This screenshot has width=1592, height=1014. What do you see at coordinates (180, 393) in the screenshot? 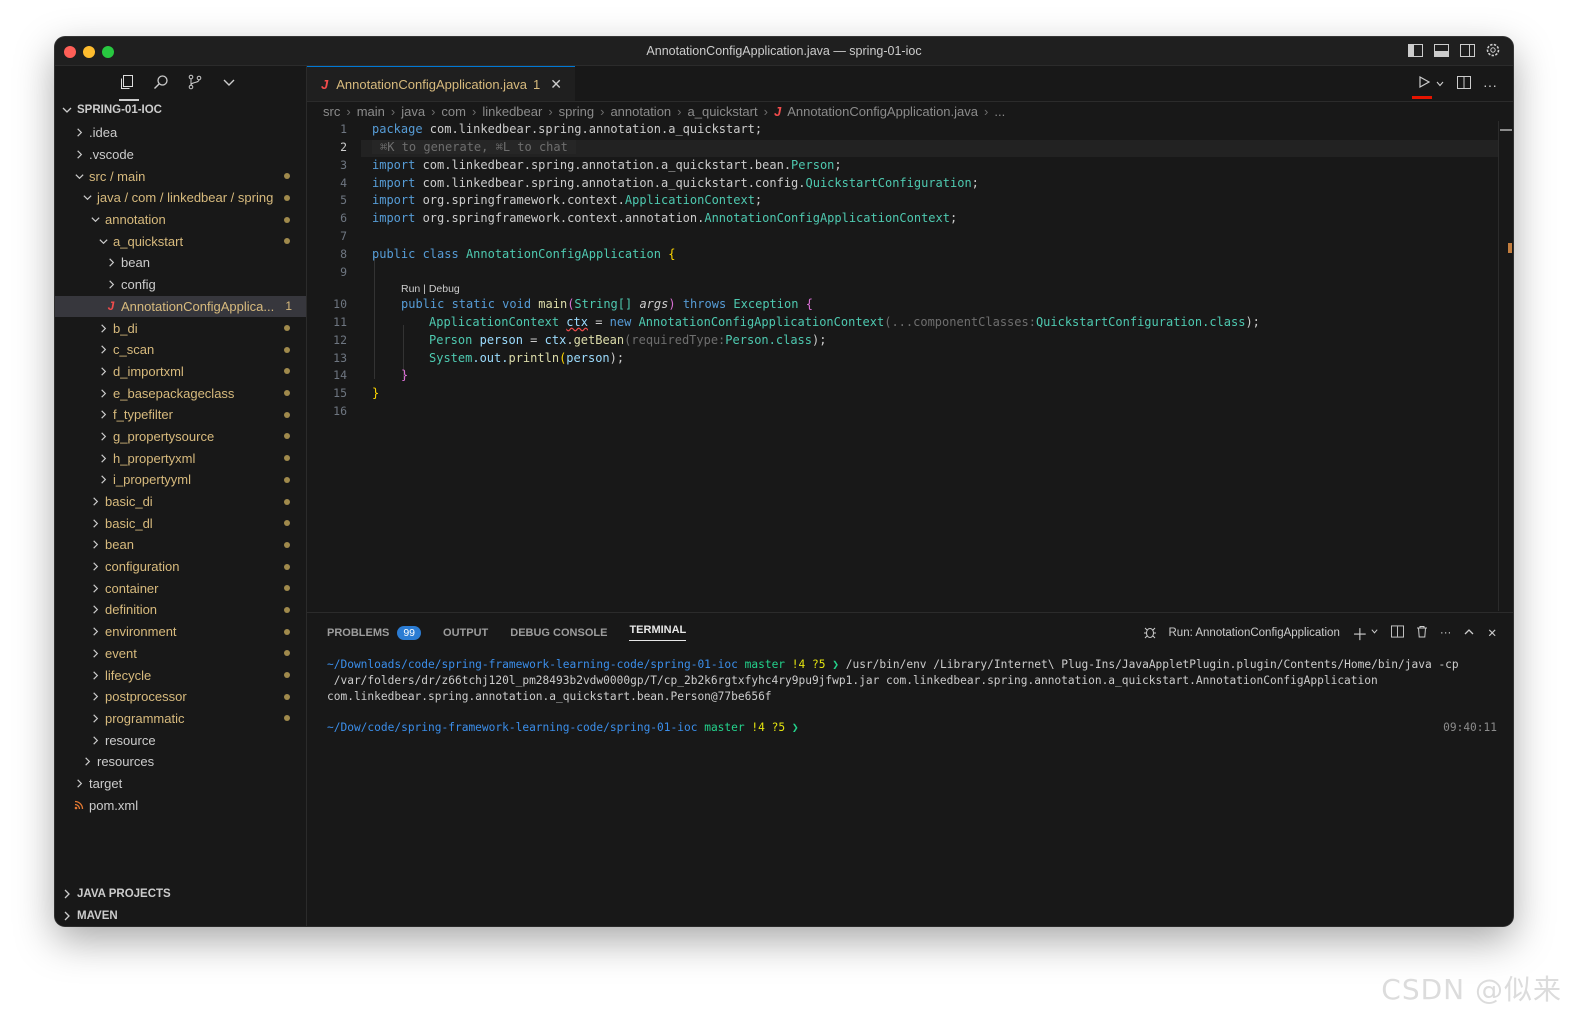
I see `tree-folder: e_basepackageclass` at bounding box center [180, 393].